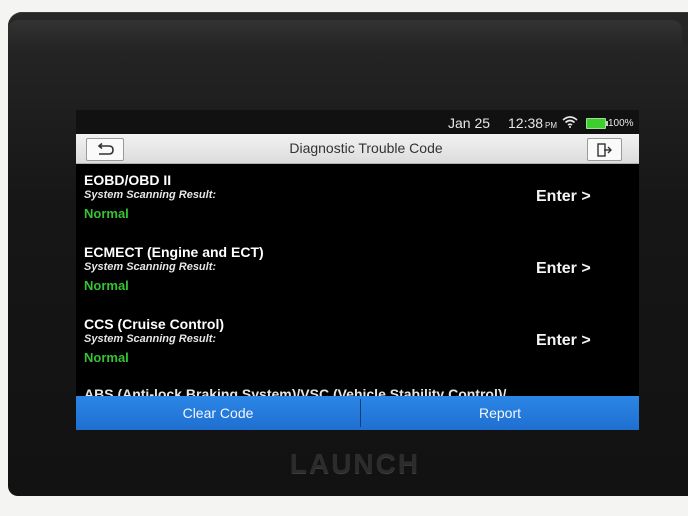 The height and width of the screenshot is (516, 688). I want to click on status-time: 12:38 PM, so click(532, 123).